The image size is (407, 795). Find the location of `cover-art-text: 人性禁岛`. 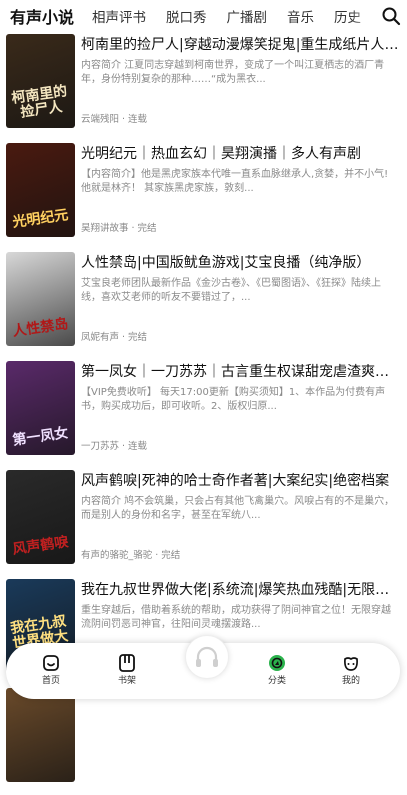

cover-art-text: 人性禁岛 is located at coordinates (40, 328).